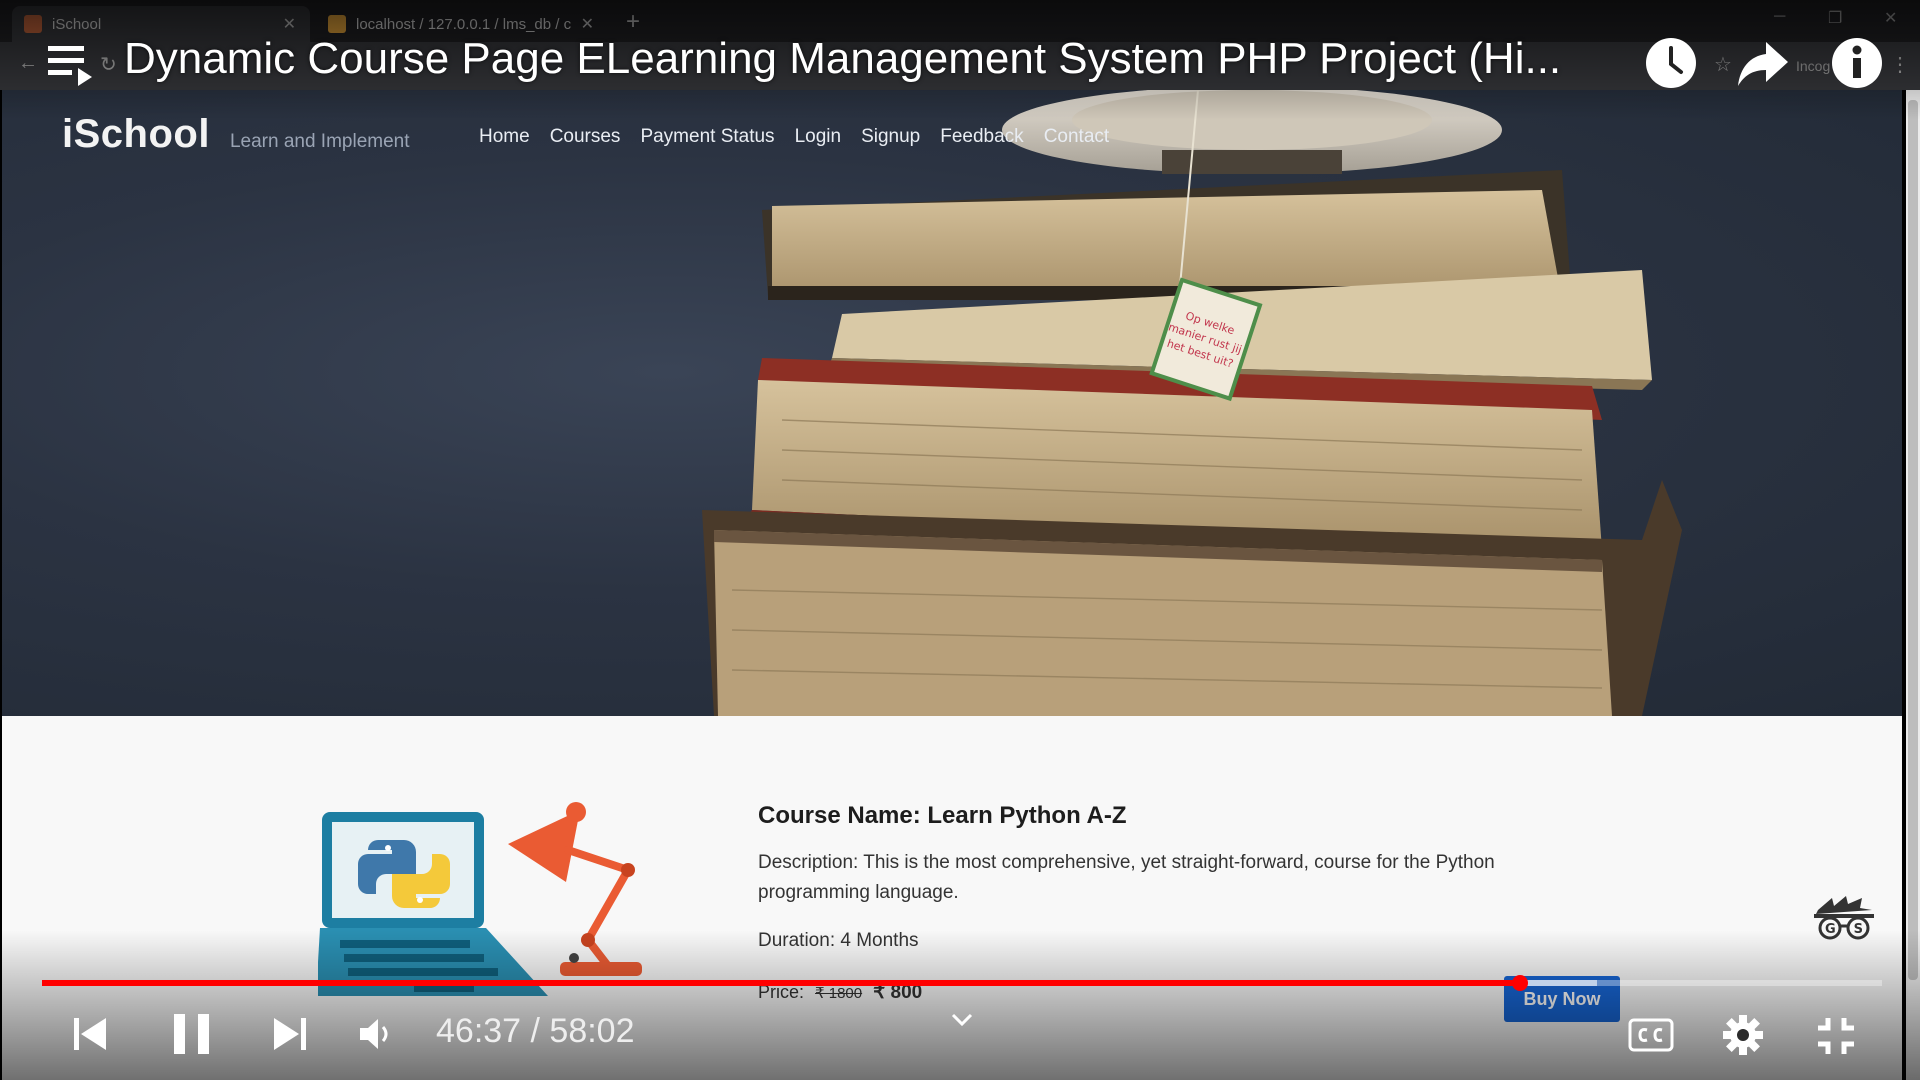 Image resolution: width=1920 pixels, height=1080 pixels. What do you see at coordinates (839, 993) in the screenshot?
I see `original-price: ₹ 1800` at bounding box center [839, 993].